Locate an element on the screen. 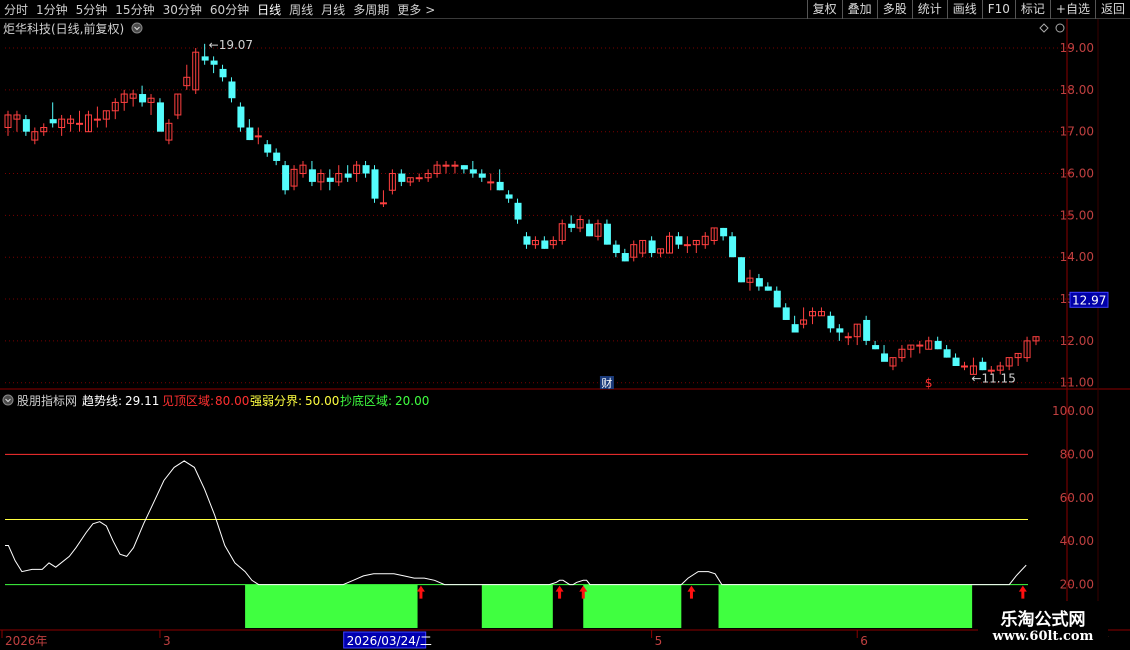  mid-zone-label: 强弱分界: is located at coordinates (276, 401).